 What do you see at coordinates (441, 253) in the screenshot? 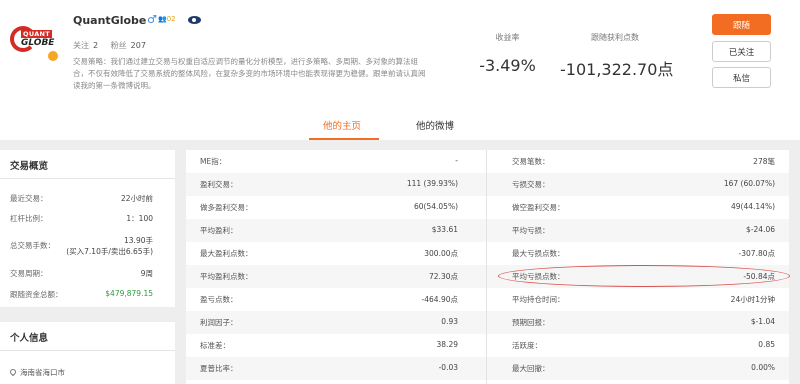
I see `stat-value: 300.00点` at bounding box center [441, 253].